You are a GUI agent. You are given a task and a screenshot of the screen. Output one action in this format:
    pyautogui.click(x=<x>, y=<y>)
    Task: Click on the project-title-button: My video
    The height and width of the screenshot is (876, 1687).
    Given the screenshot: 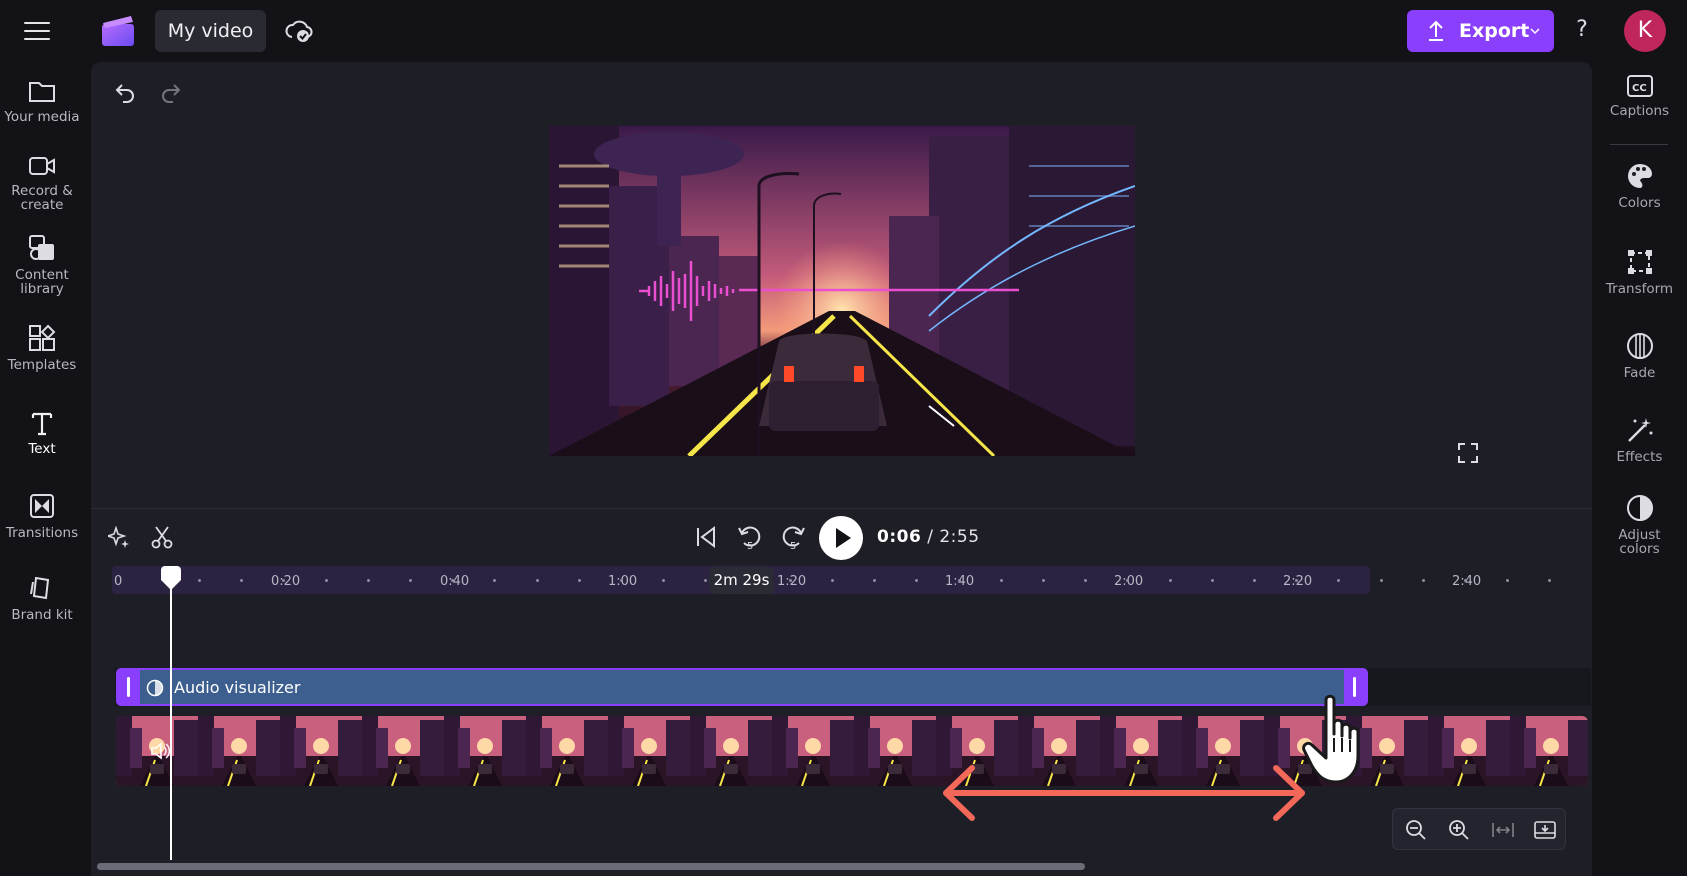 What is the action you would take?
    pyautogui.click(x=210, y=31)
    